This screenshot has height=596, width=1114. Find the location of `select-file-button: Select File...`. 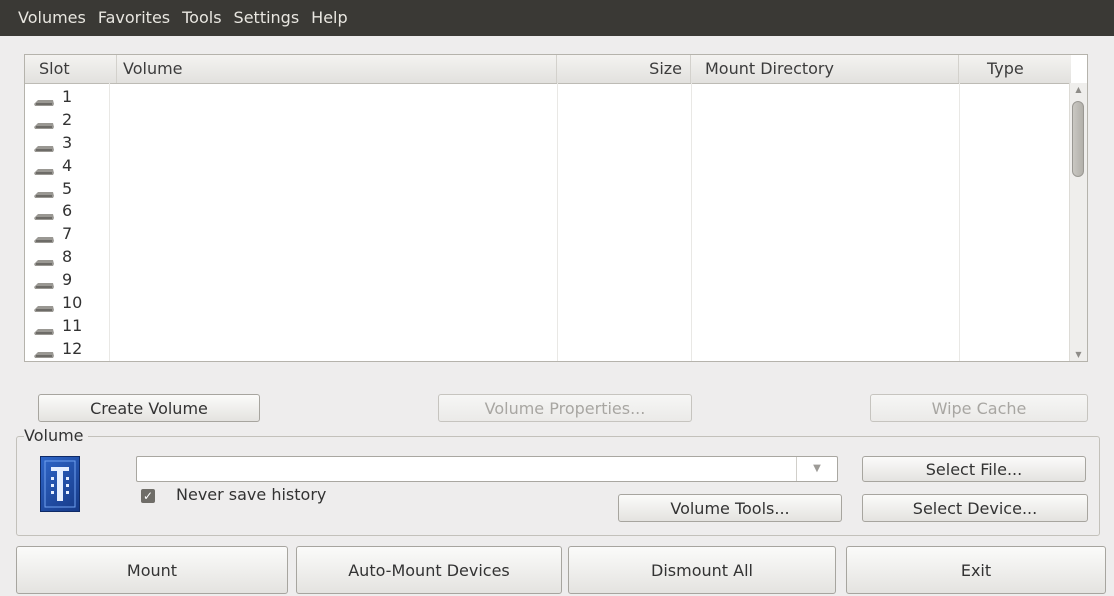

select-file-button: Select File... is located at coordinates (974, 469).